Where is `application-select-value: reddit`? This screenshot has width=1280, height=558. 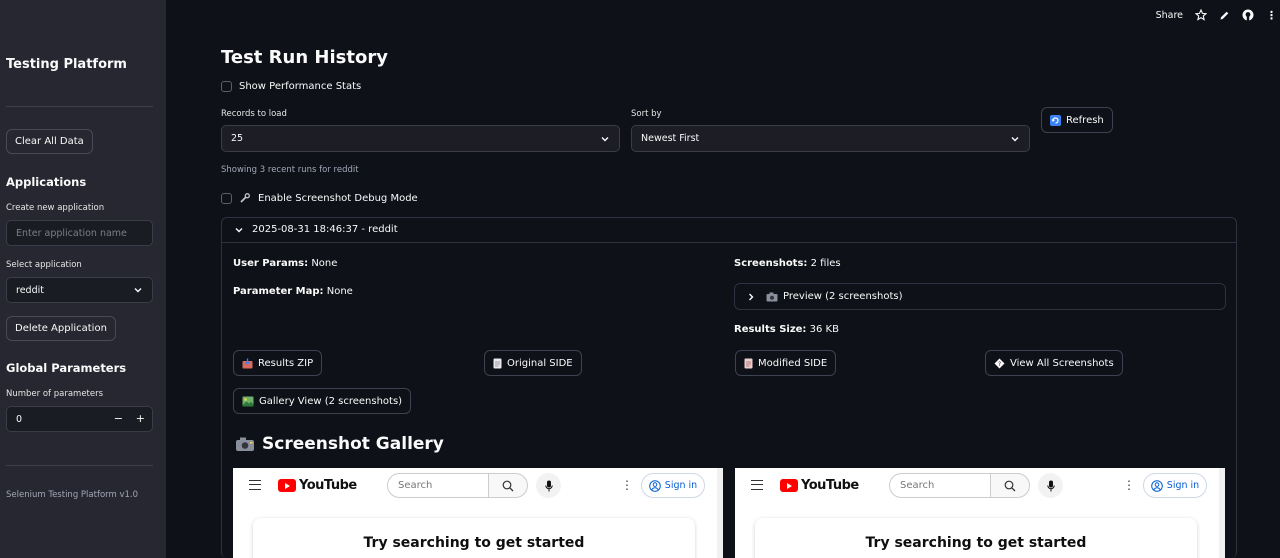
application-select-value: reddit is located at coordinates (30, 290).